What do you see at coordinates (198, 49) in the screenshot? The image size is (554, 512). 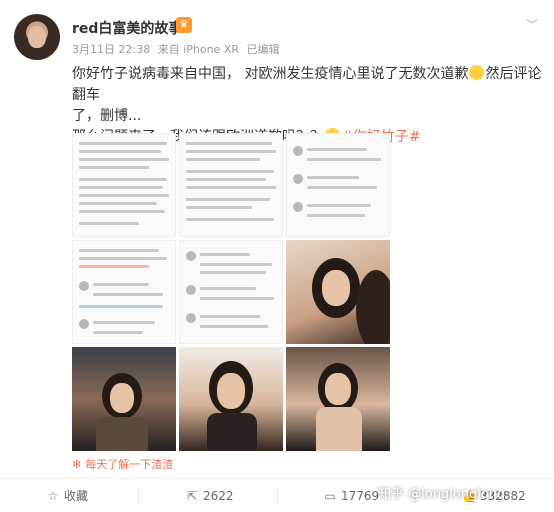 I see `post-device: 来自 iPhone XR` at bounding box center [198, 49].